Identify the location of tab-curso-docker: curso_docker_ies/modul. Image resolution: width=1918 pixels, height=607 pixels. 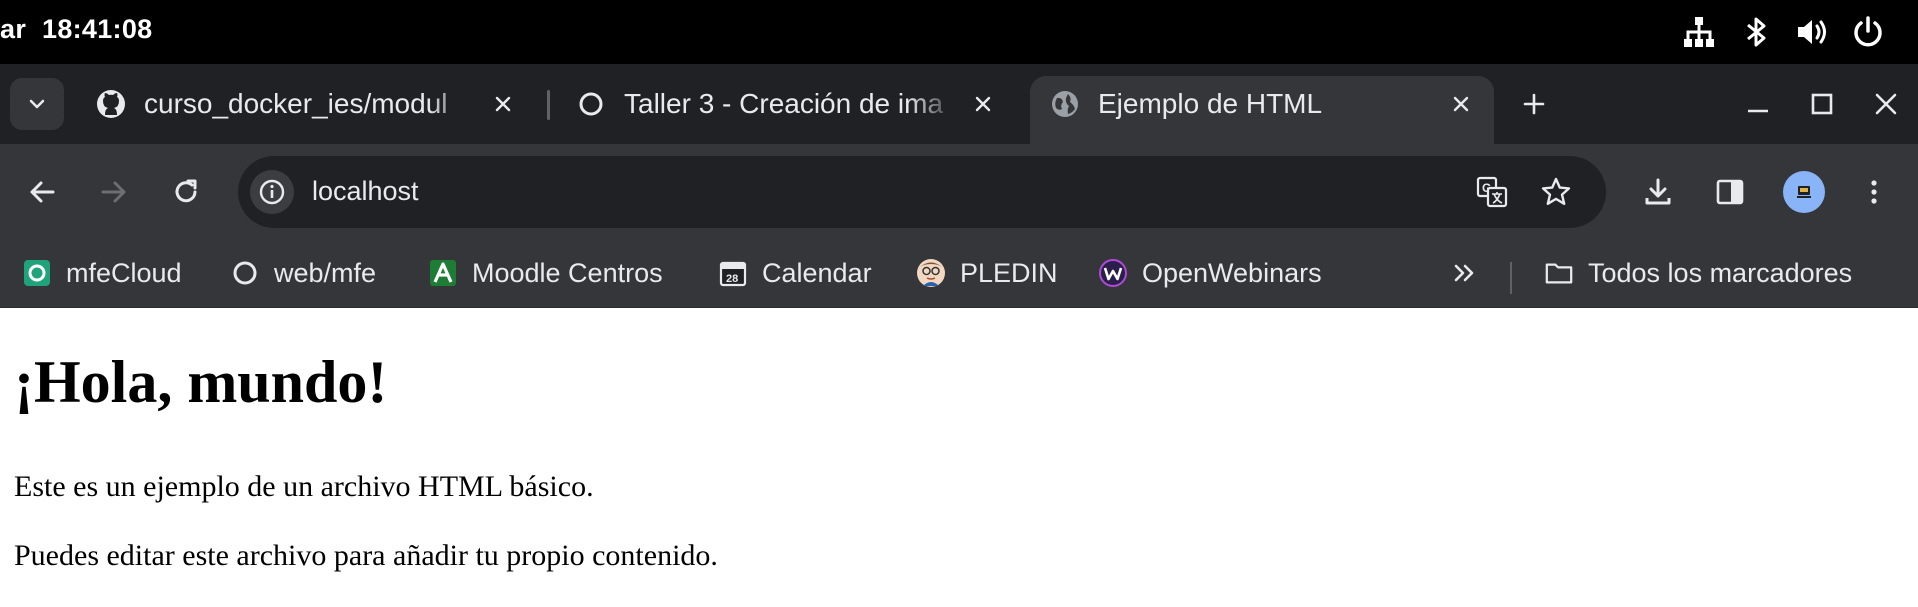
(306, 104).